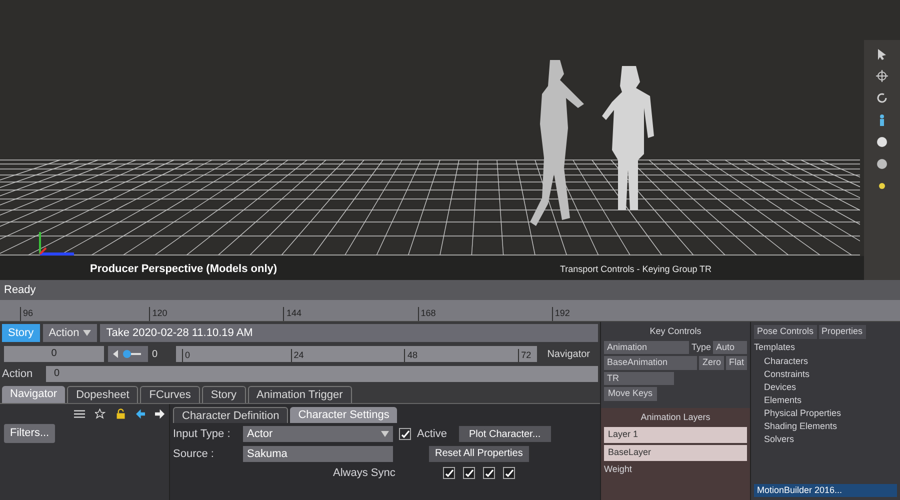  Describe the element at coordinates (34, 394) in the screenshot. I see `tab: Navigator` at that location.